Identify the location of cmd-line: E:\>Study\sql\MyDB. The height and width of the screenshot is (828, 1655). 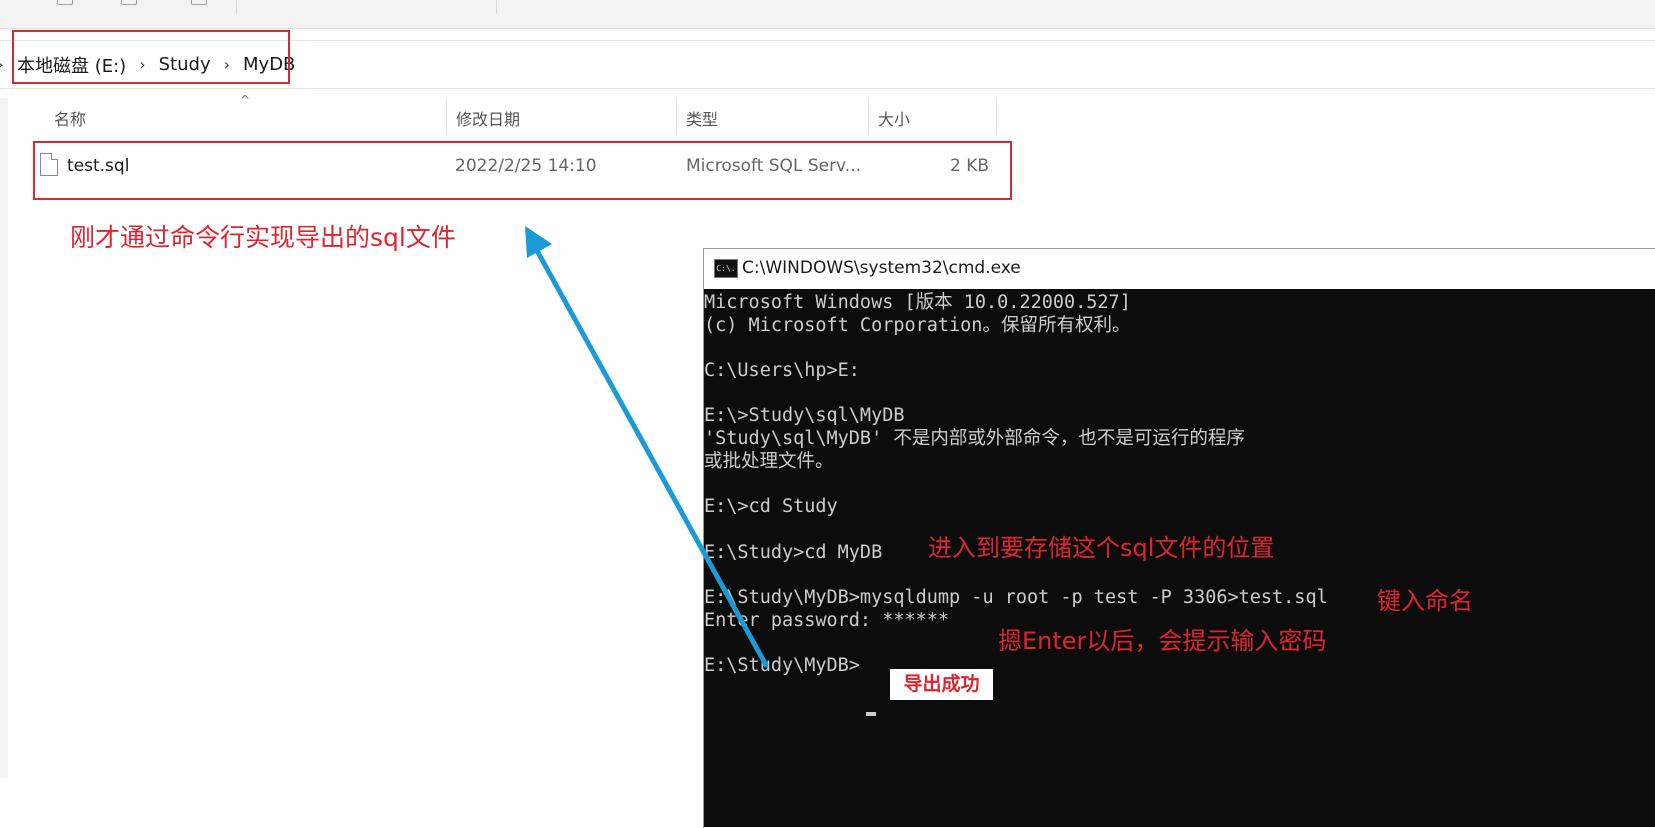
(804, 416).